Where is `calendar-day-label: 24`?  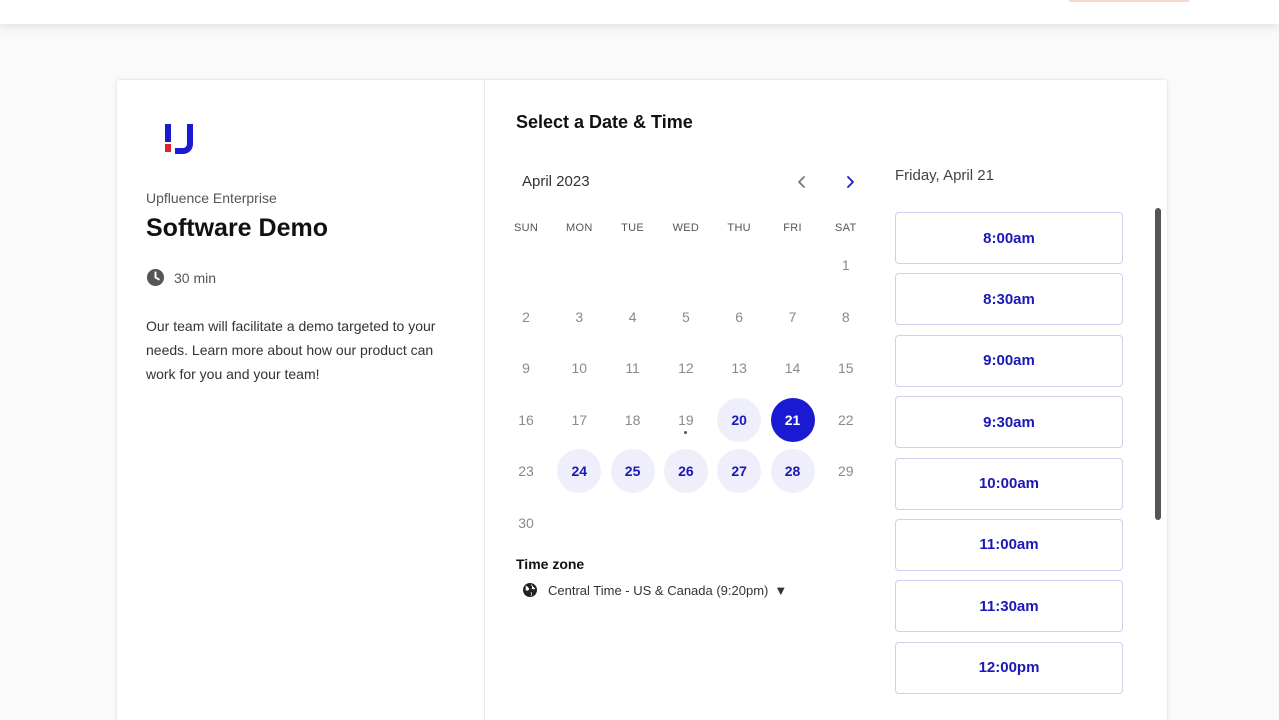 calendar-day-label: 24 is located at coordinates (579, 471).